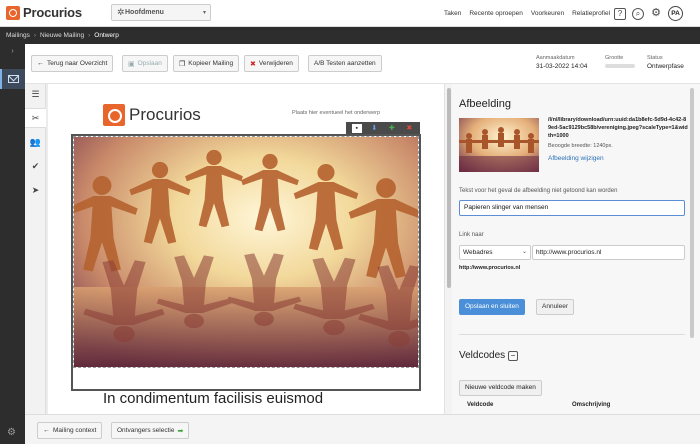 This screenshot has height=444, width=700. I want to click on save-label: Opslaan, so click(149, 63).